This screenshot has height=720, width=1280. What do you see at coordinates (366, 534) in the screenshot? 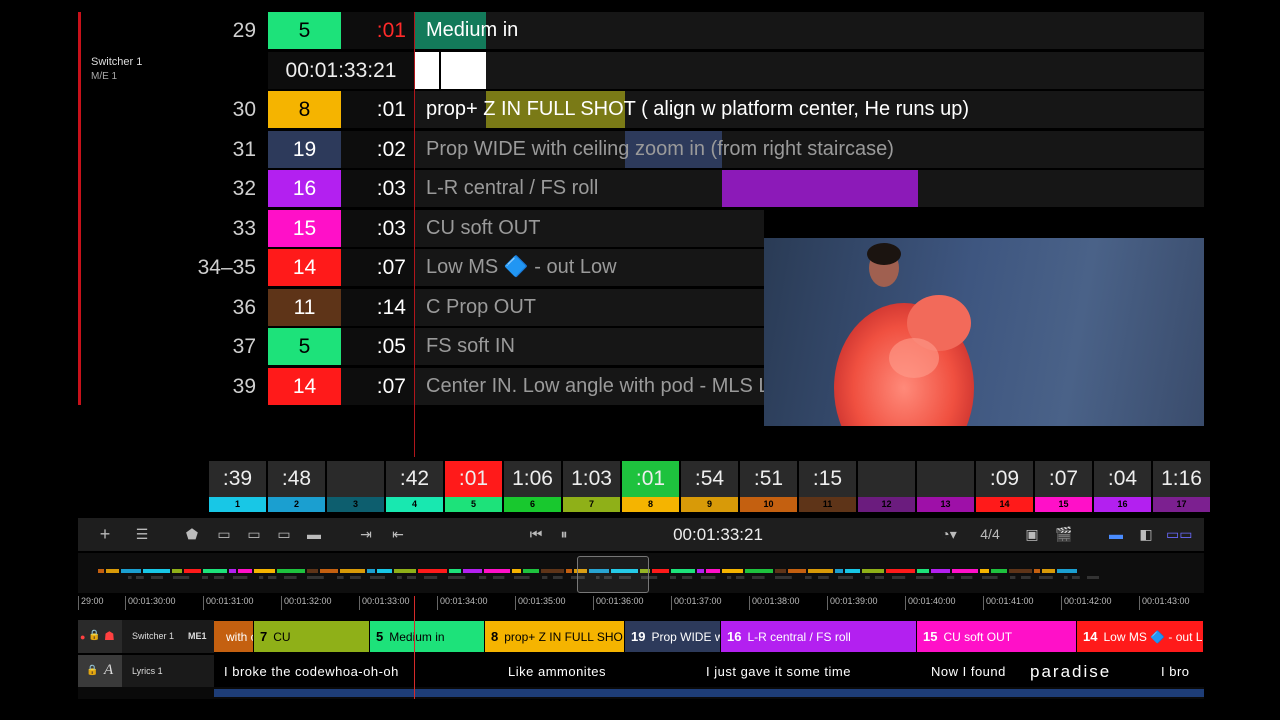
I see `join-icon: ⇥` at bounding box center [366, 534].